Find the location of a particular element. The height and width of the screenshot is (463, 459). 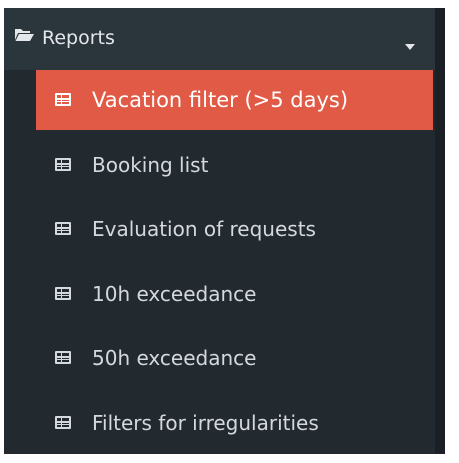

reports-menu-header: Reports is located at coordinates (219, 39).